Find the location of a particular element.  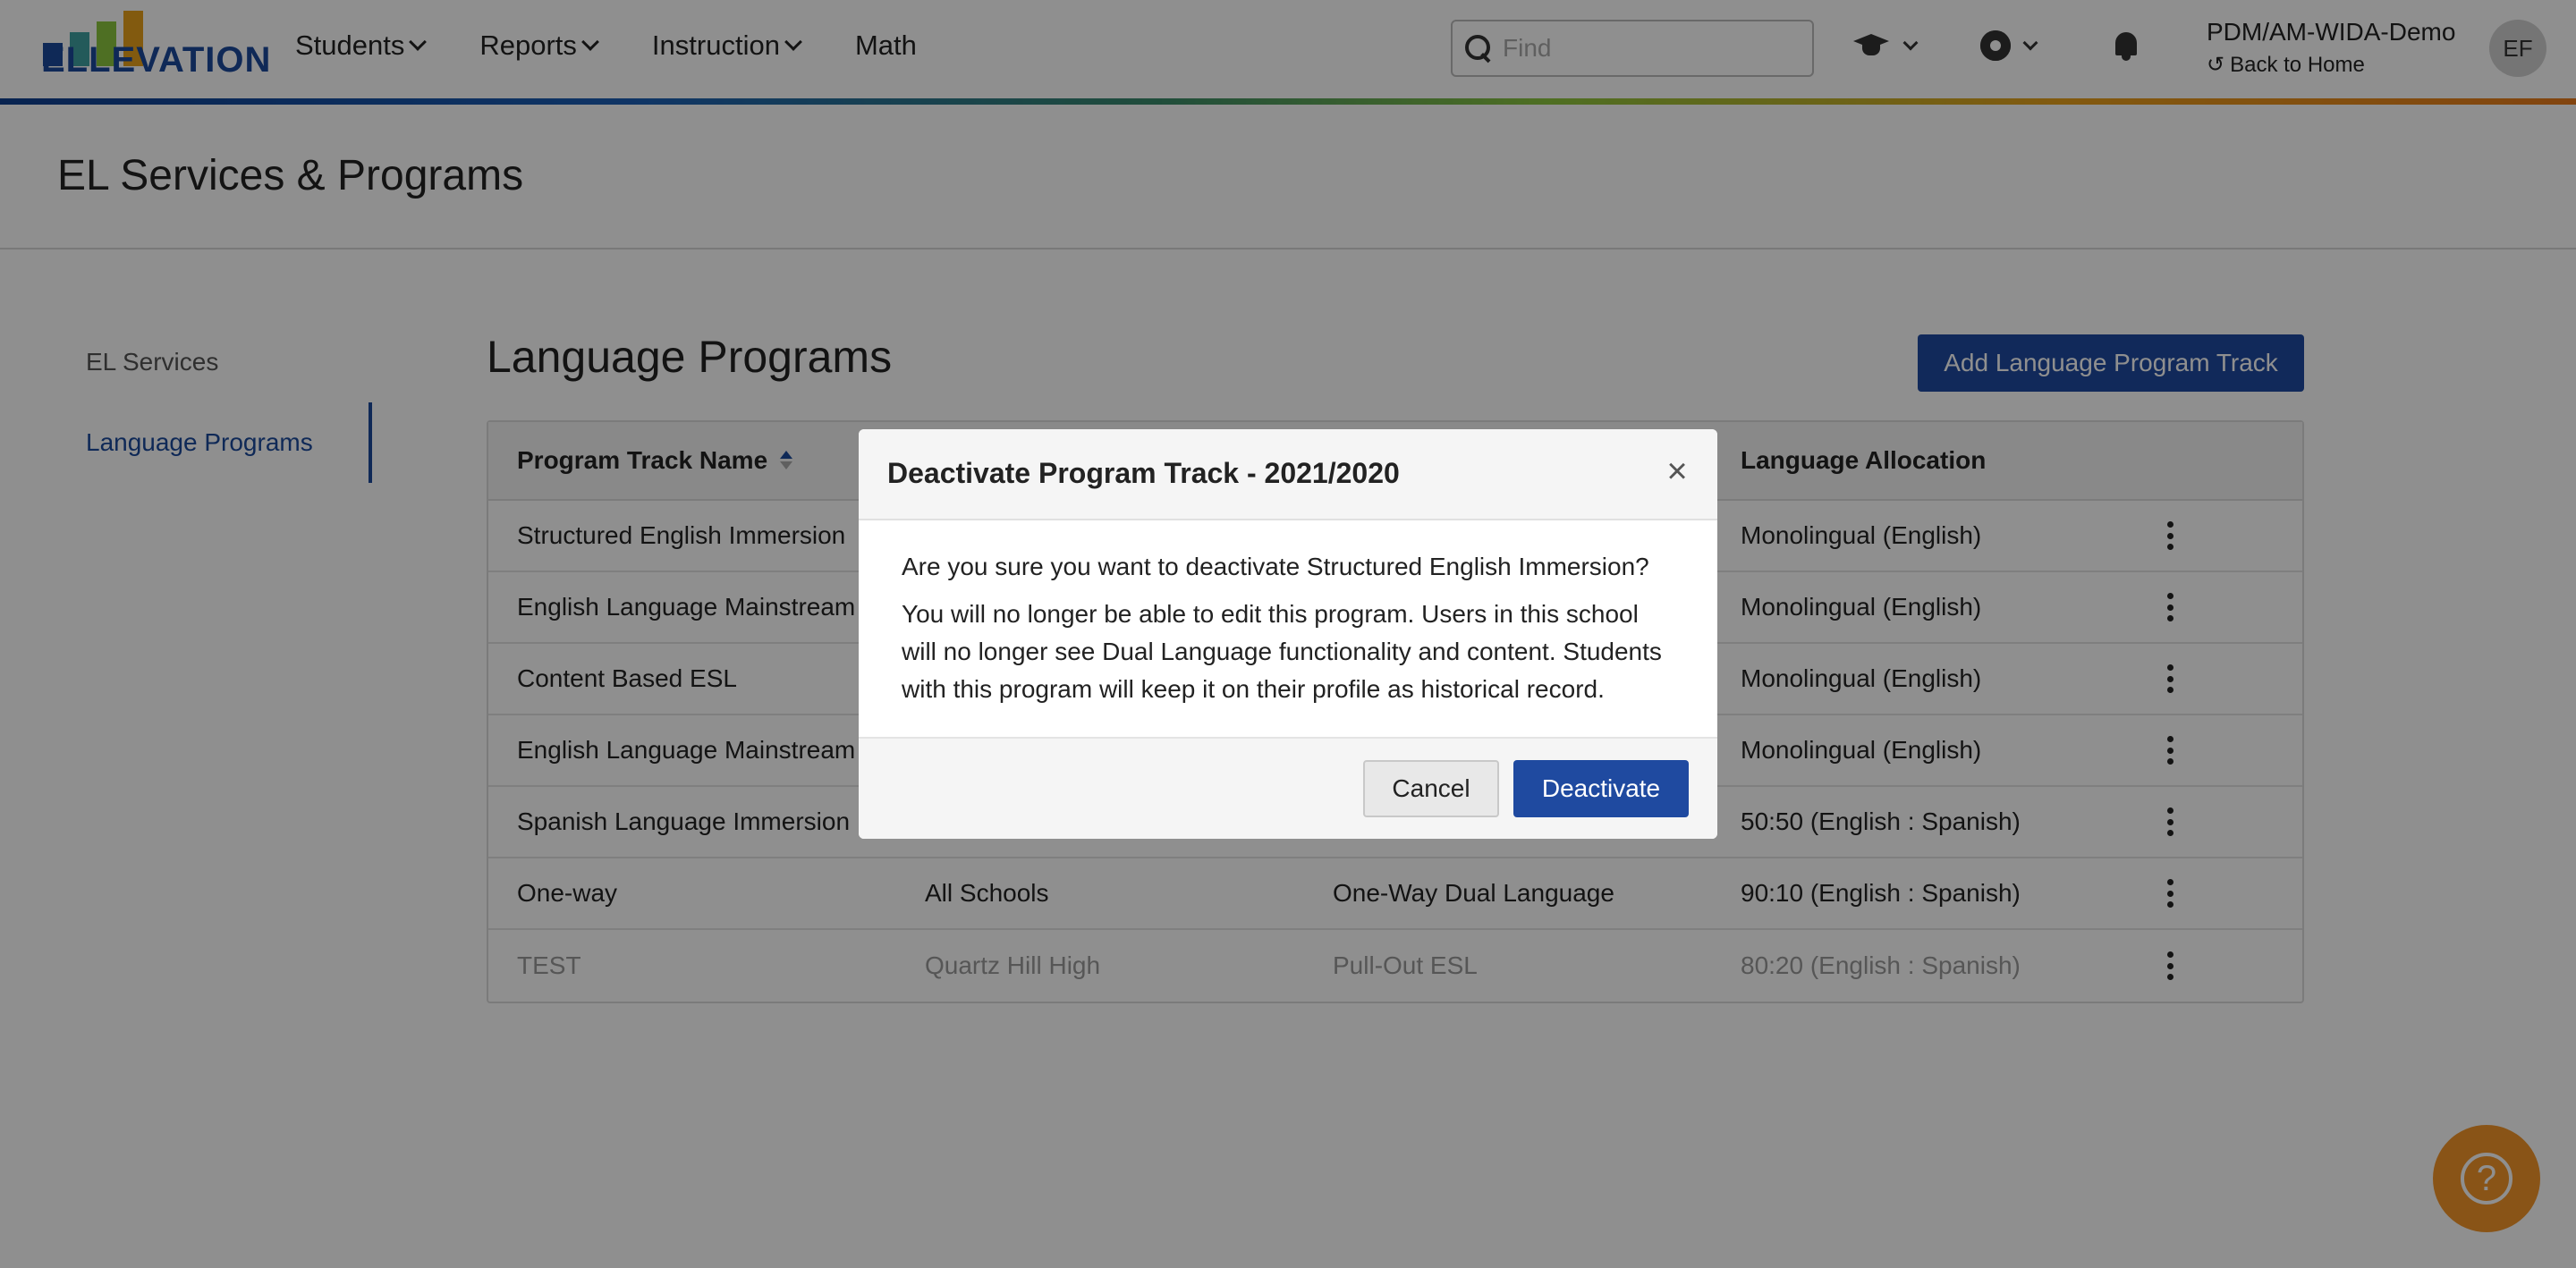

deactivate-button: Deactivate is located at coordinates (1601, 788).